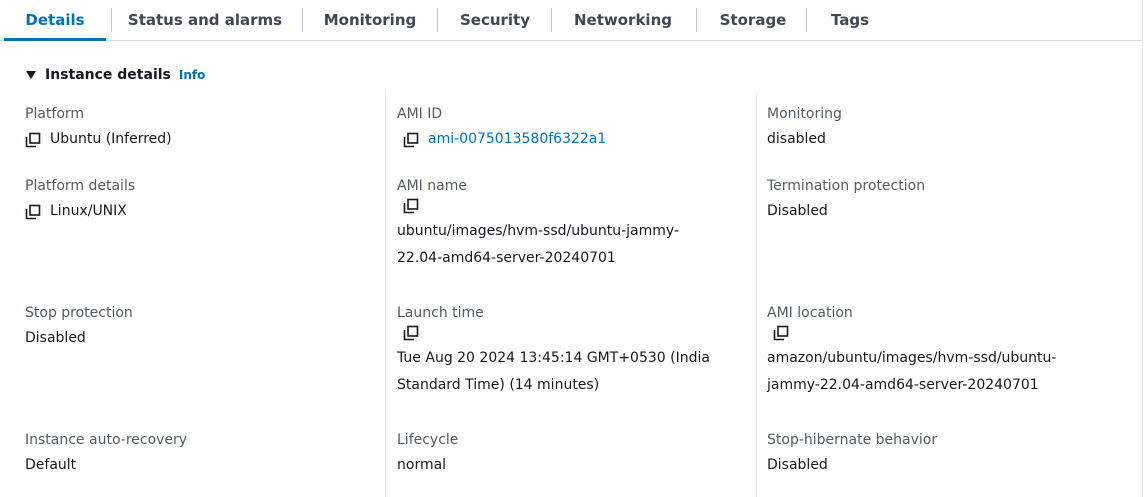 Image resolution: width=1144 pixels, height=497 pixels. What do you see at coordinates (804, 114) in the screenshot?
I see `field-label: Monitoring` at bounding box center [804, 114].